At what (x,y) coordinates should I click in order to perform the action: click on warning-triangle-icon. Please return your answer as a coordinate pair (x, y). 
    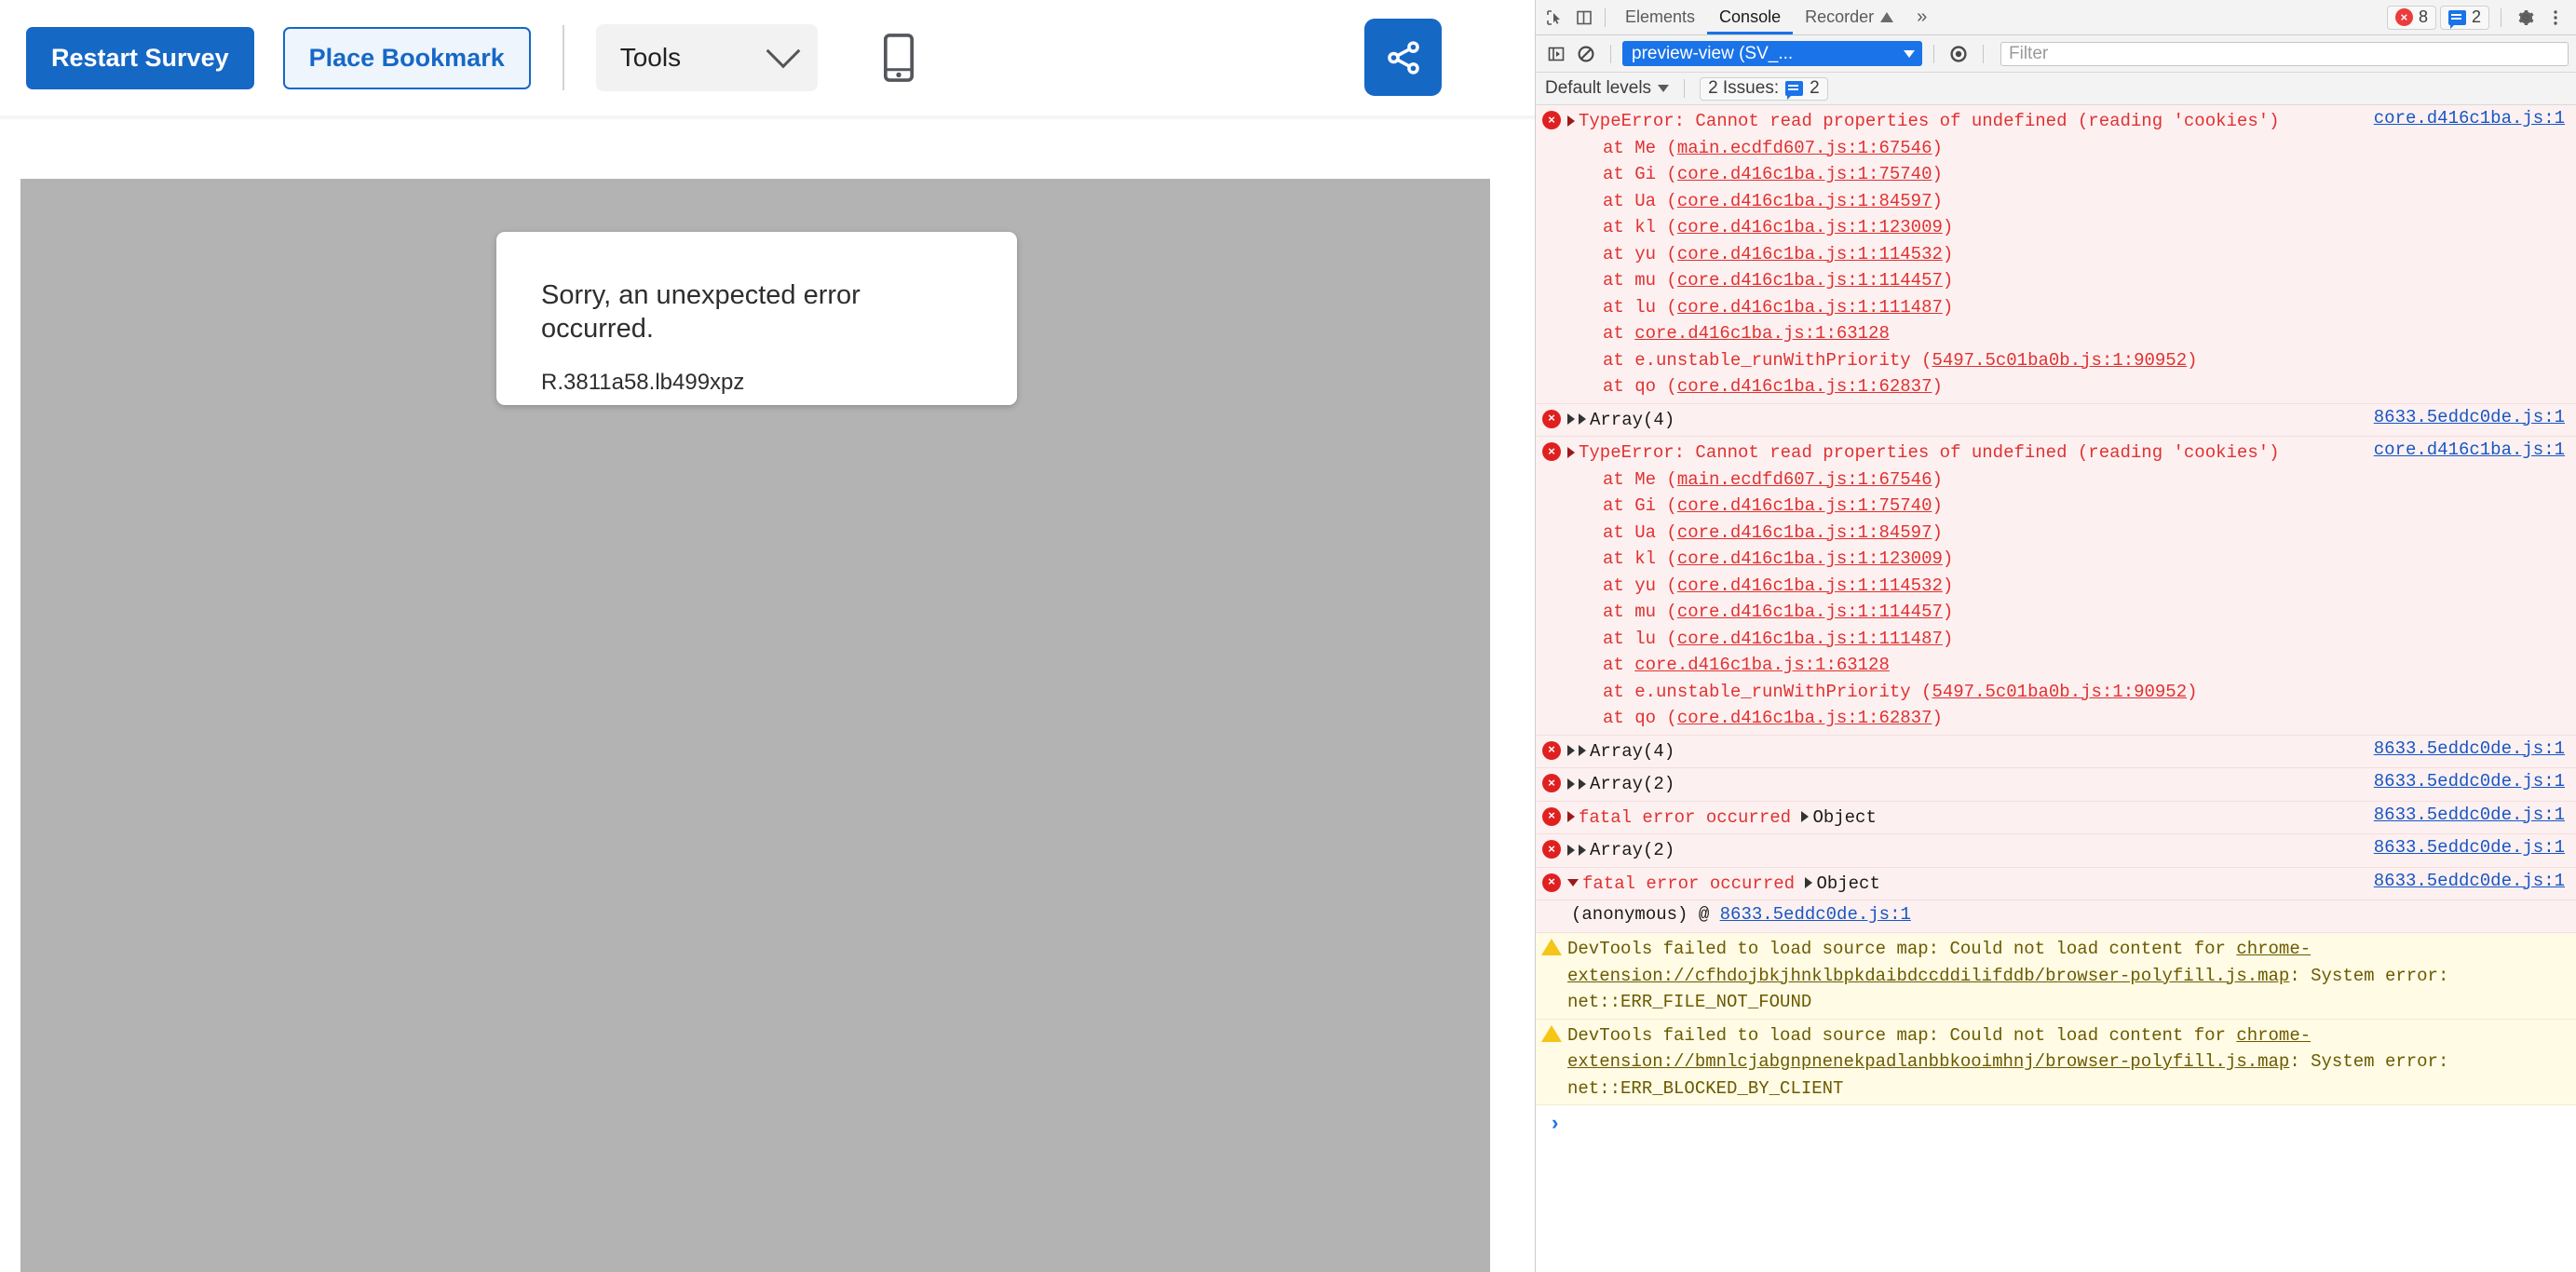
    Looking at the image, I should click on (1551, 1063).